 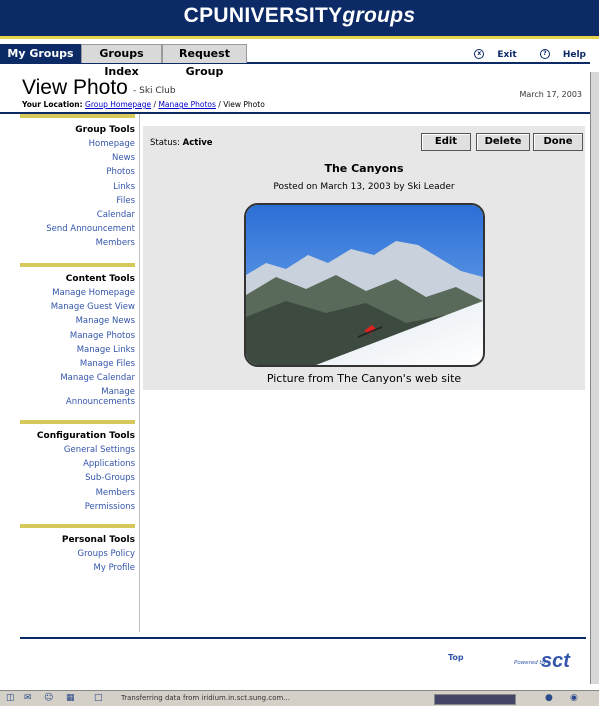 What do you see at coordinates (77, 293) in the screenshot?
I see `sidebar-item-manage-homepage: Manage Homepage` at bounding box center [77, 293].